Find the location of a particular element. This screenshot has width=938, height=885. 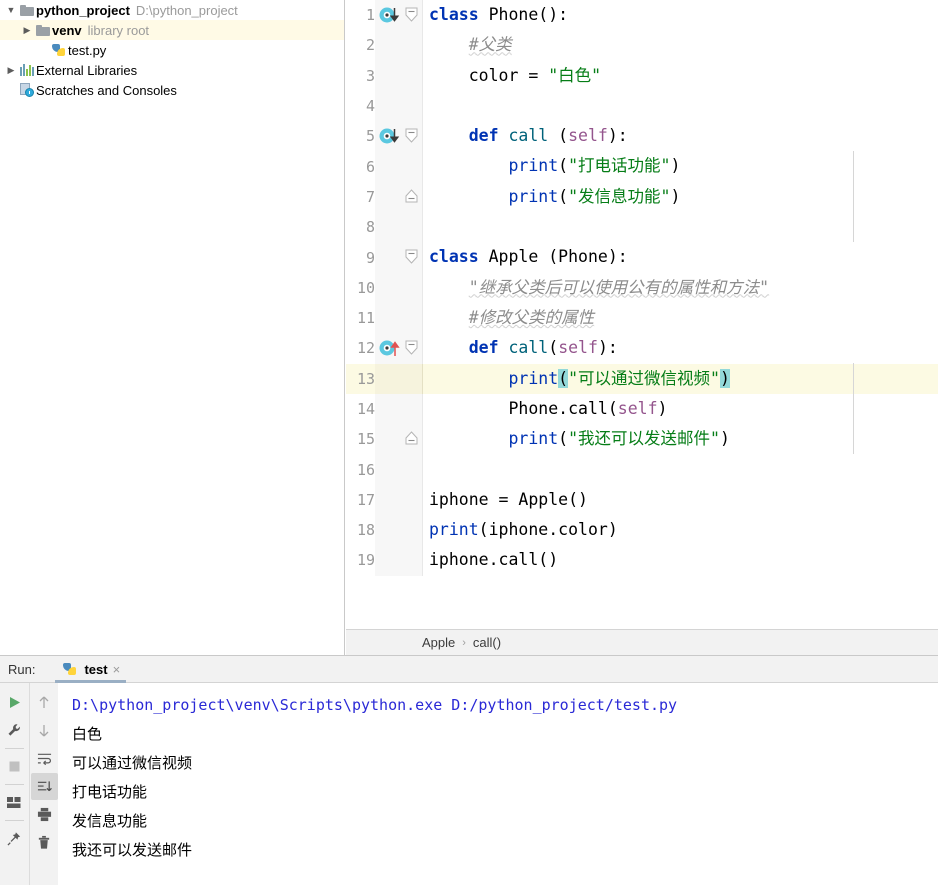

code-line: 5 def call (self): is located at coordinates (642, 136).